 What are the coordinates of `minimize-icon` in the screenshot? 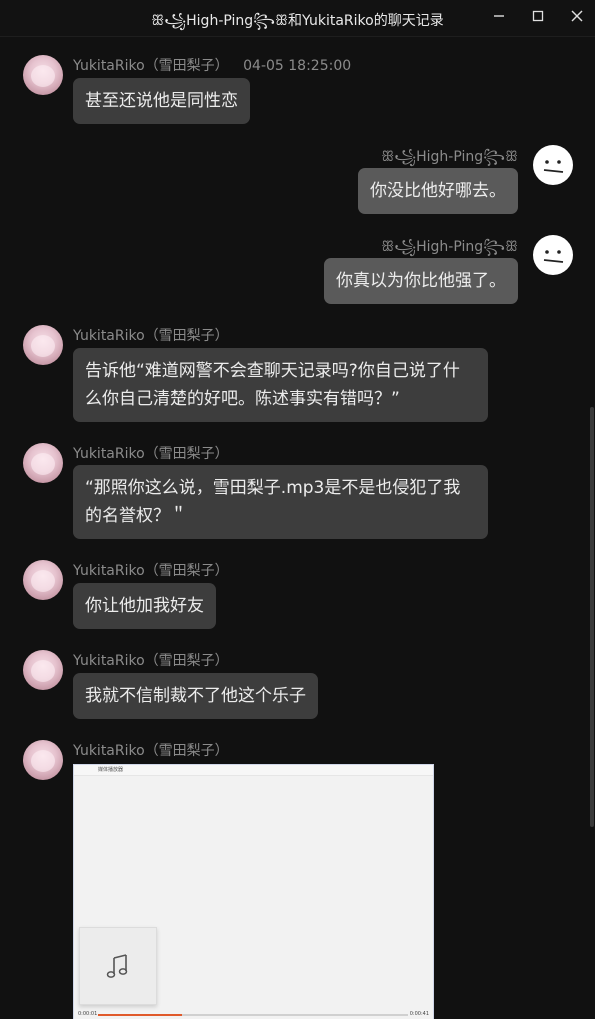 It's located at (499, 18).